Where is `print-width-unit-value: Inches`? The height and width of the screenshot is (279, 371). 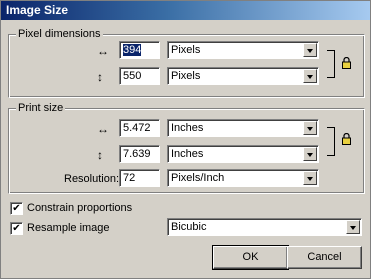
print-width-unit-value: Inches is located at coordinates (187, 128).